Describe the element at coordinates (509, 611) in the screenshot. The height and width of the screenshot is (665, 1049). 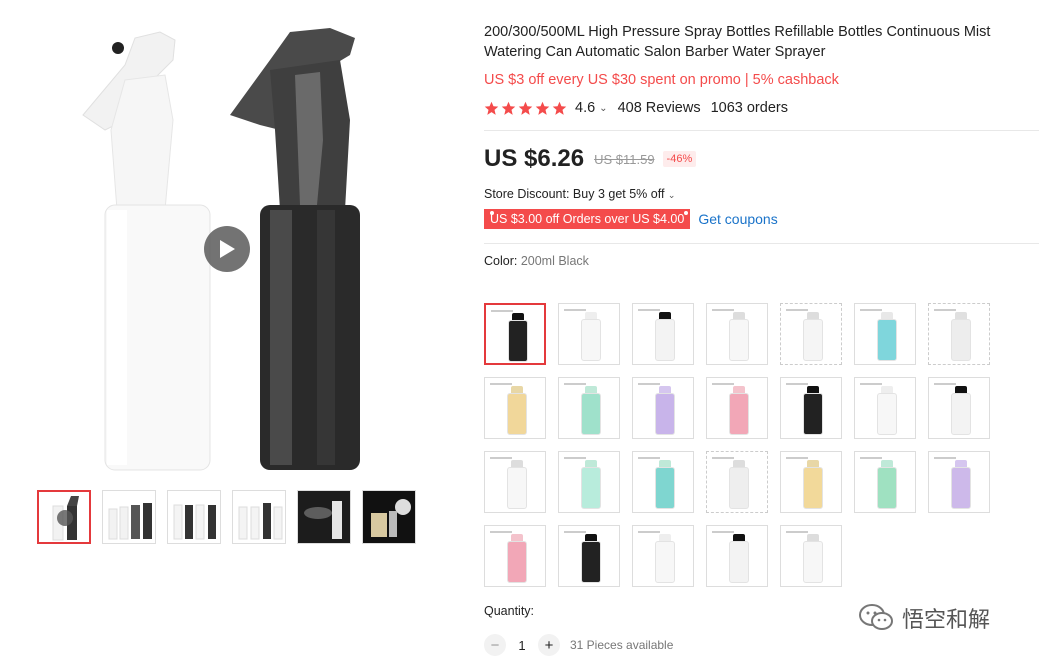
I see `quantity-label: Quantity:` at that location.